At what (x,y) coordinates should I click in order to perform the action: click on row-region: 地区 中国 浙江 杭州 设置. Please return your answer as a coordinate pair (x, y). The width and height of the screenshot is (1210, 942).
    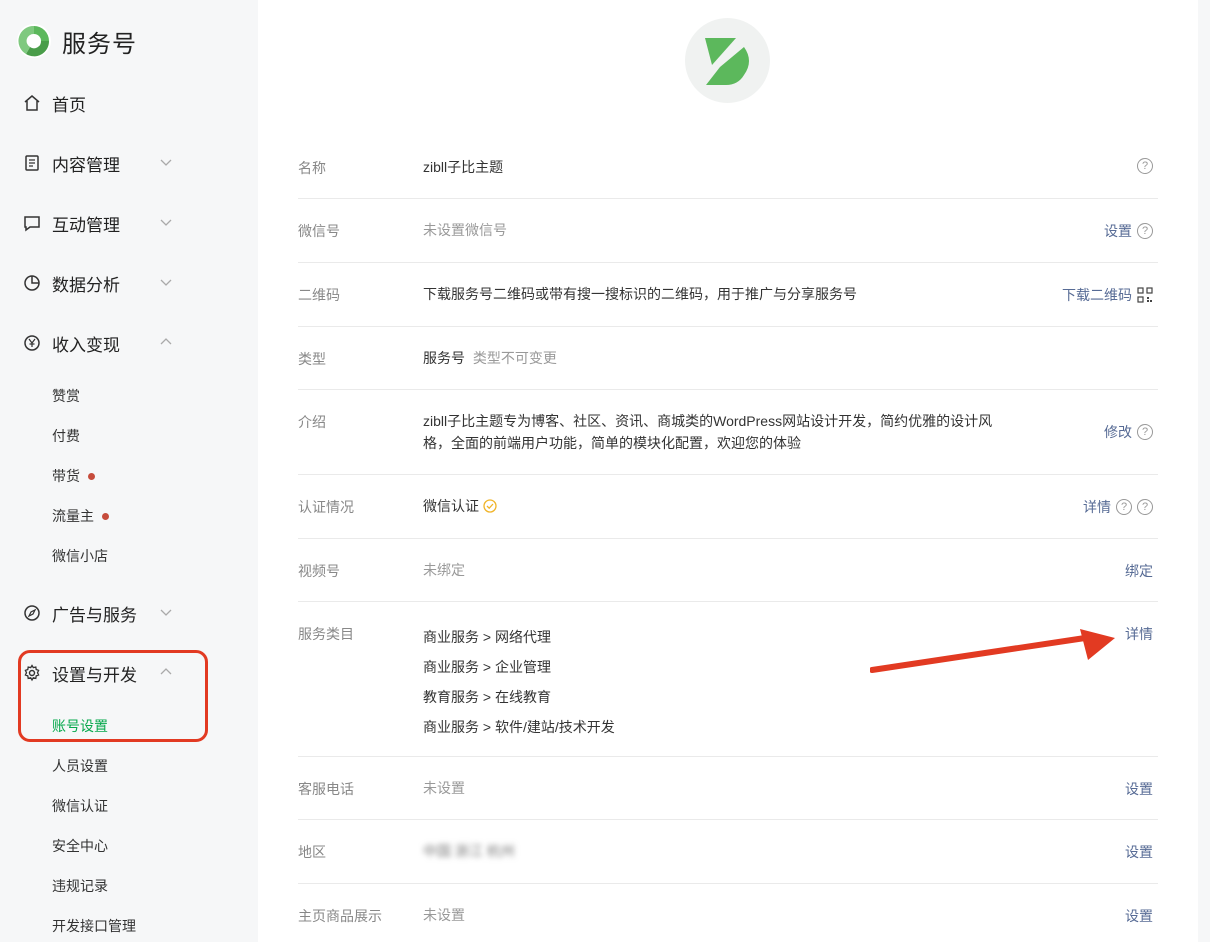
    Looking at the image, I should click on (728, 852).